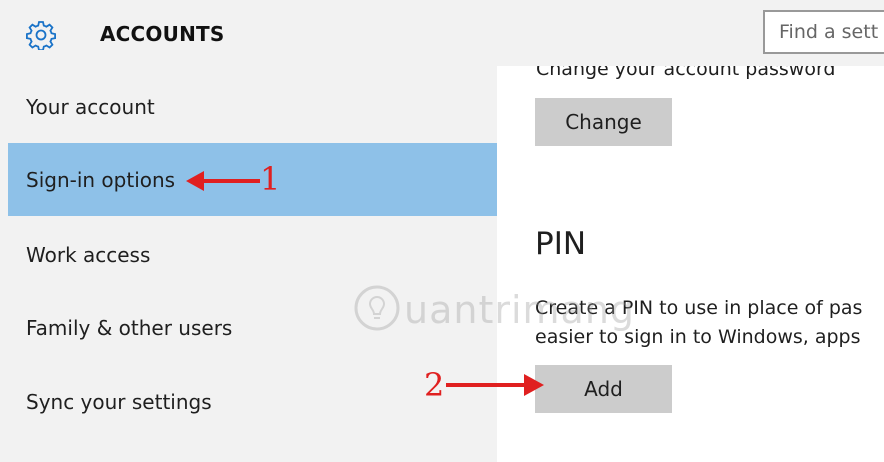 This screenshot has width=884, height=462. What do you see at coordinates (252, 327) in the screenshot?
I see `sidebar-item-family-other-users: Family & other users` at bounding box center [252, 327].